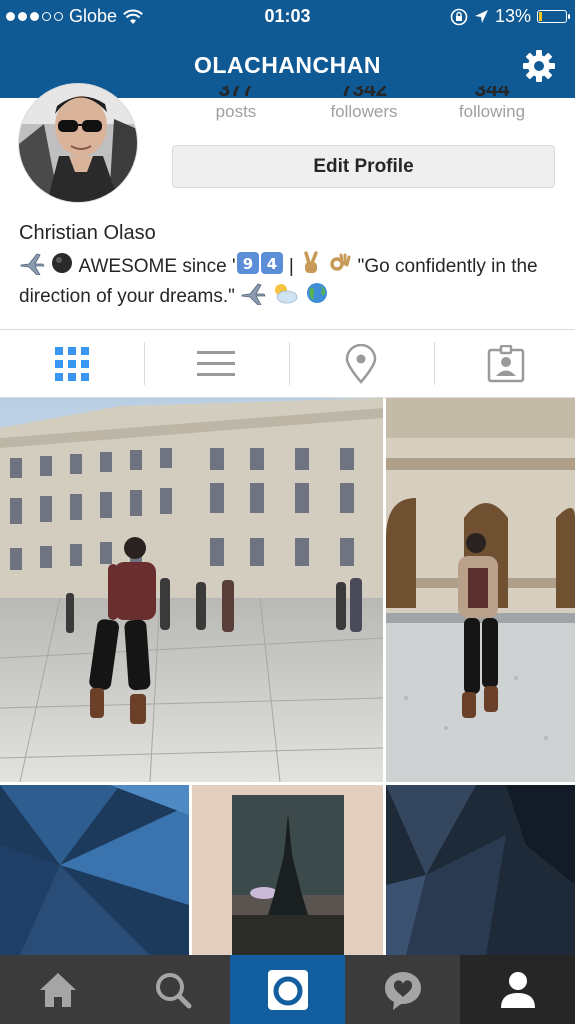 This screenshot has height=1024, width=575. I want to click on photo-palace-doors-image, so click(480, 590).